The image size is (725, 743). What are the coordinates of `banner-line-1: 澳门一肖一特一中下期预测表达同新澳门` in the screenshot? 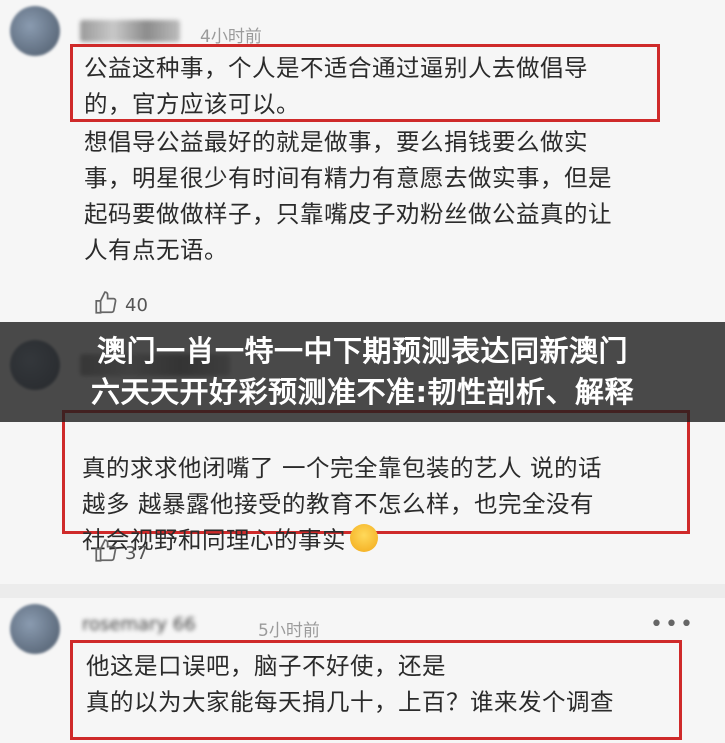 It's located at (362, 351).